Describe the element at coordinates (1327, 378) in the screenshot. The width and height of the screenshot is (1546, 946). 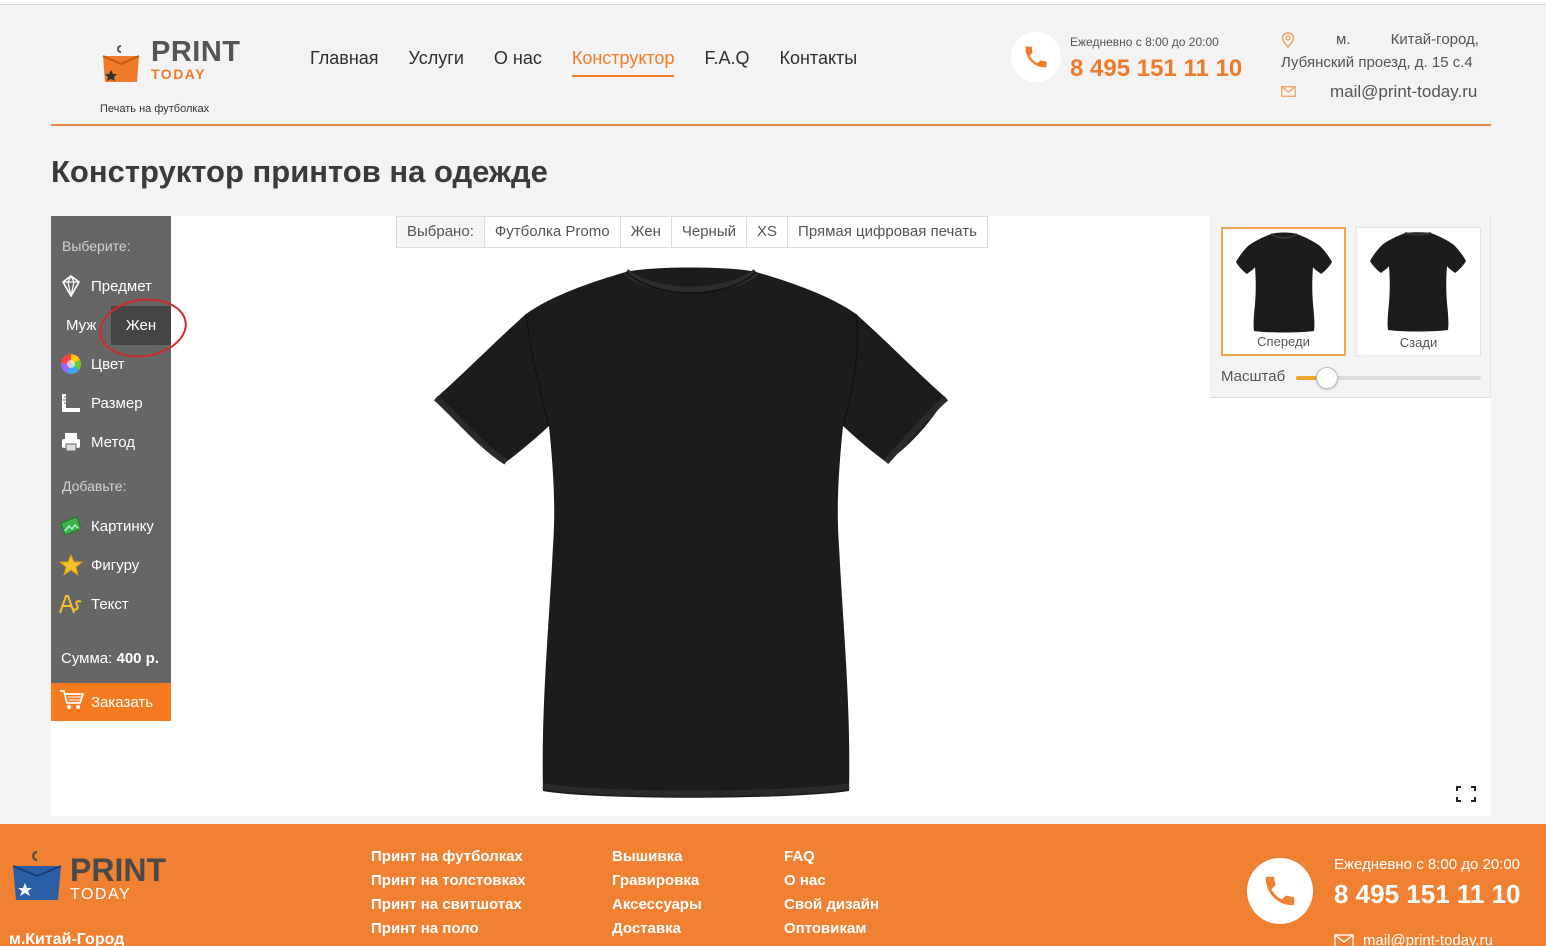
I see `scale-slider-handle` at that location.